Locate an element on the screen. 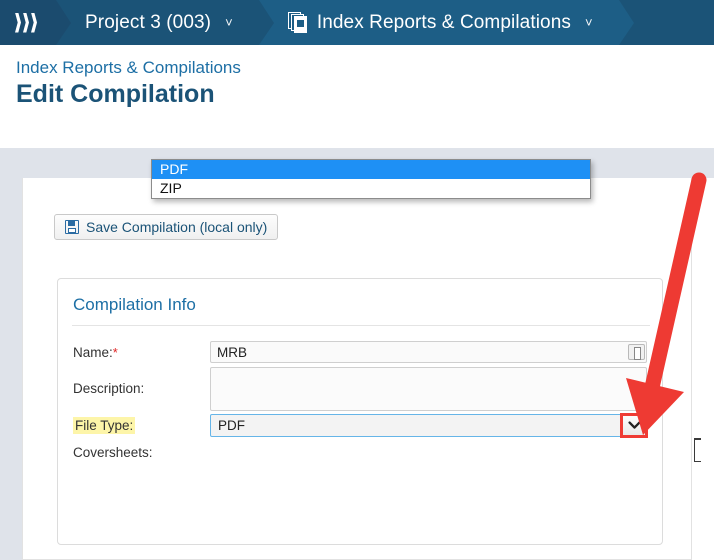 This screenshot has height=560, width=714. description-textarea is located at coordinates (428, 389).